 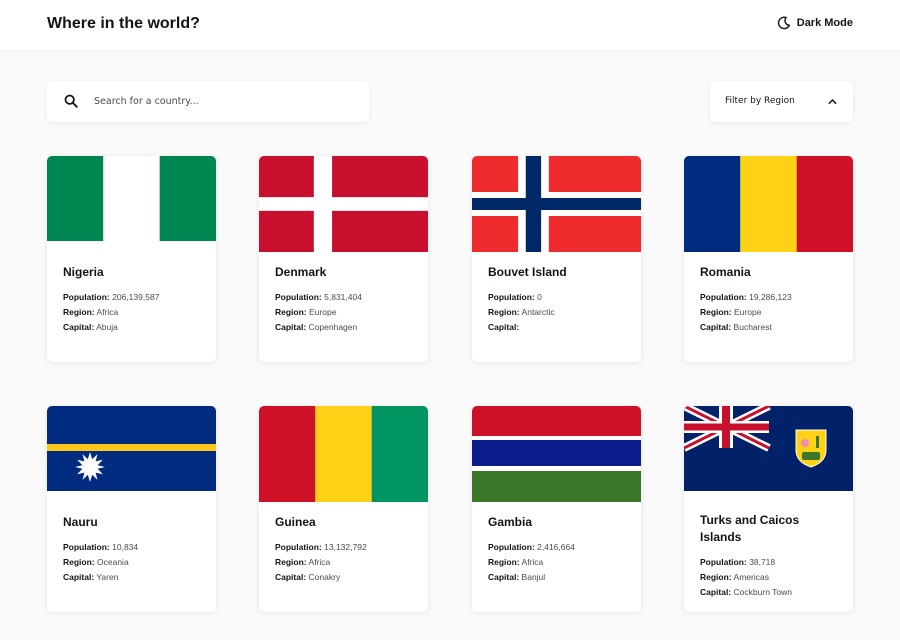 I want to click on capital-value: Yaren, so click(x=107, y=577).